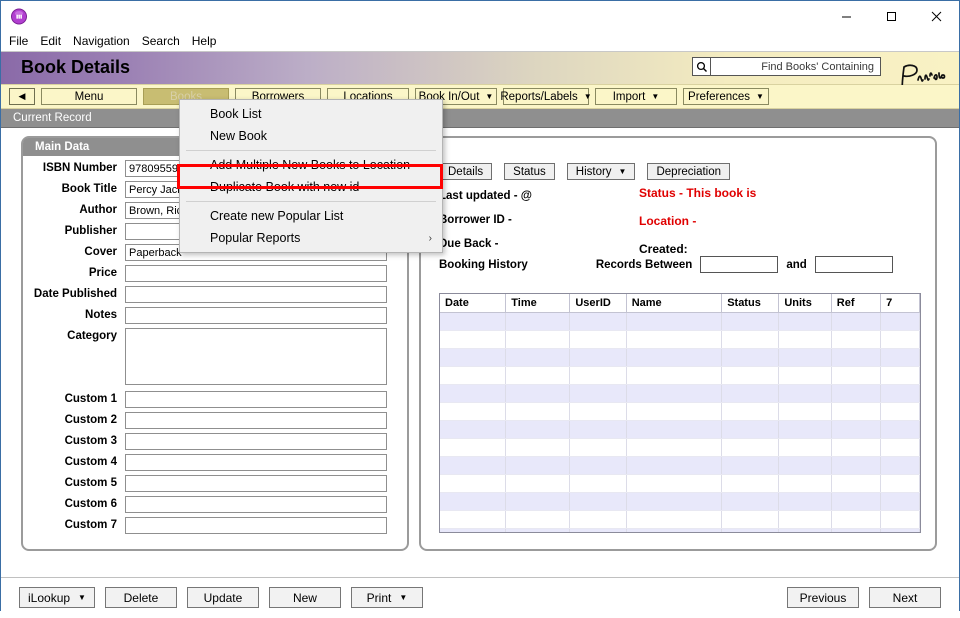 This screenshot has width=960, height=618. I want to click on menu-navigation: Navigation, so click(105, 41).